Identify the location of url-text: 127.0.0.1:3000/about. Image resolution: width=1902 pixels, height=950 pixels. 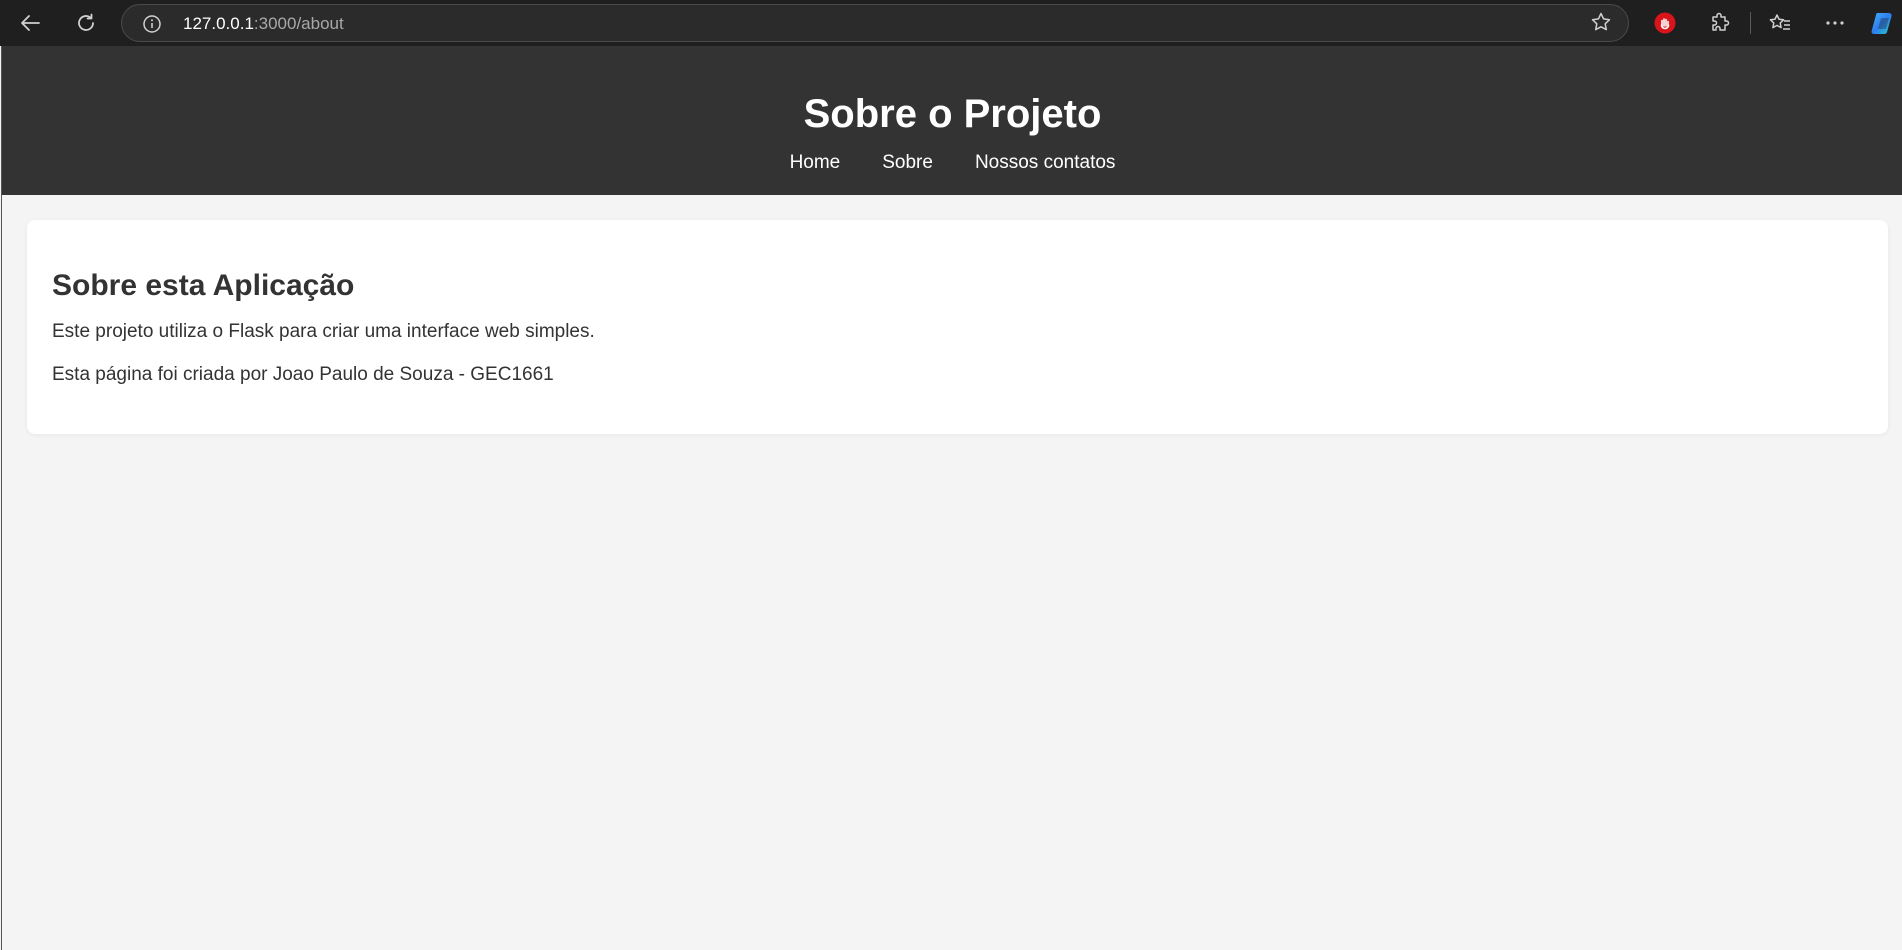
(263, 24).